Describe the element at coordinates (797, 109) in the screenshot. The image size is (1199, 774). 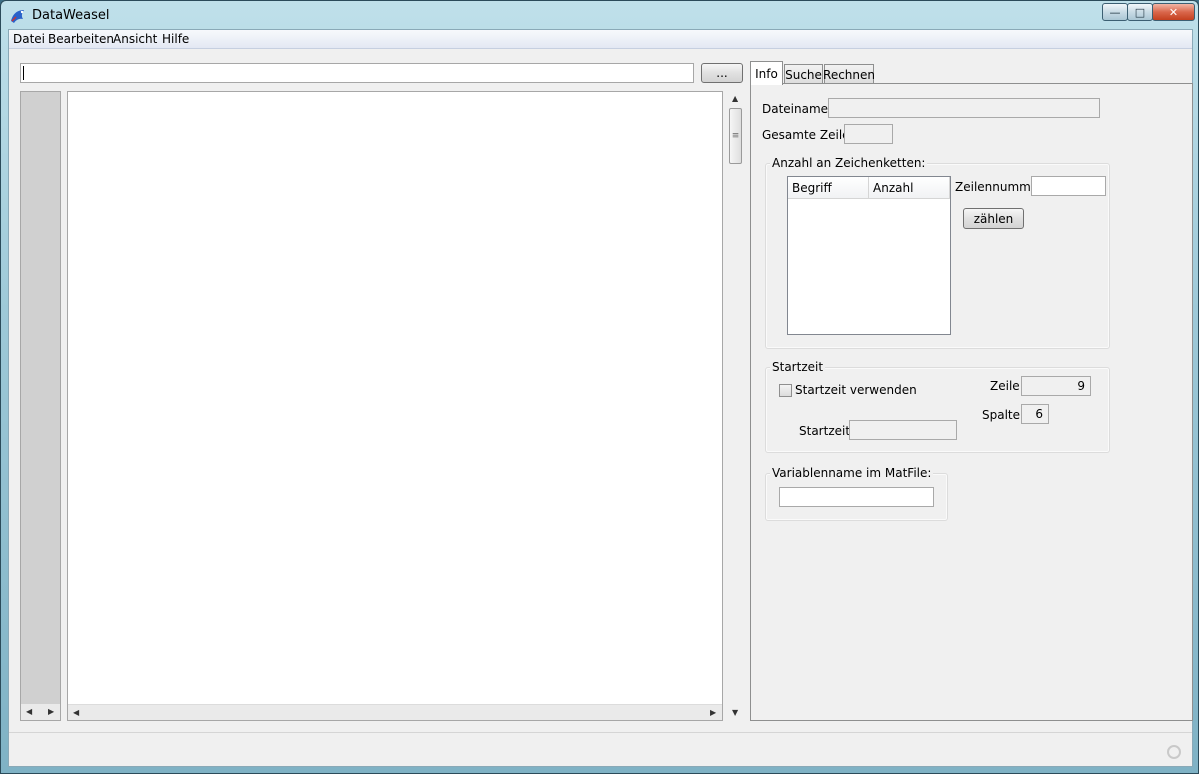
I see `dateiname-label: Dateiname:` at that location.